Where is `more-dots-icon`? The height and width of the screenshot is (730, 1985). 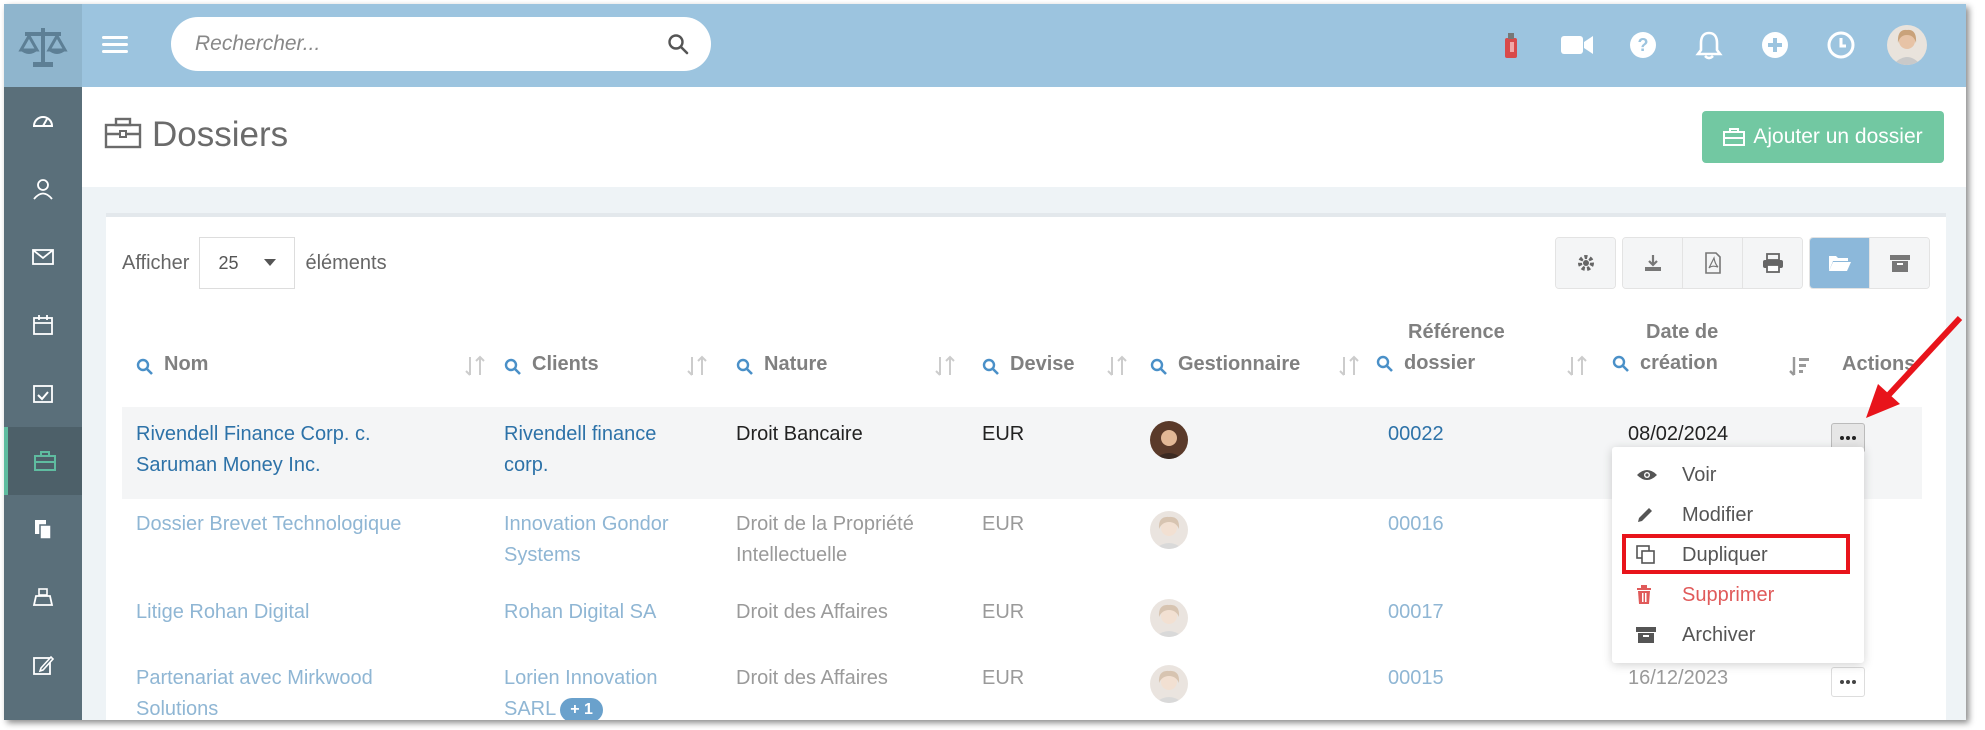
more-dots-icon is located at coordinates (1848, 438).